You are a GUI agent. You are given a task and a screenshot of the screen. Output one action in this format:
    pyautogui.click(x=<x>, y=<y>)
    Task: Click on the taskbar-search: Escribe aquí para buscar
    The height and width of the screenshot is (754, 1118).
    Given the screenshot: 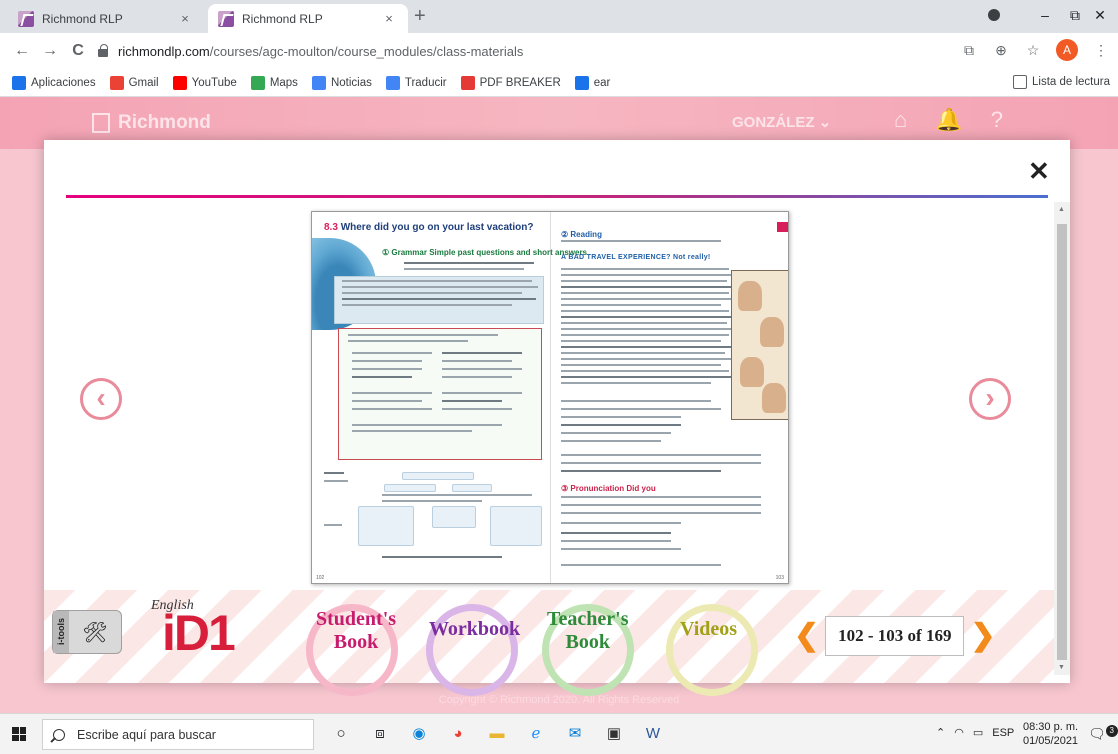 What is the action you would take?
    pyautogui.click(x=178, y=734)
    